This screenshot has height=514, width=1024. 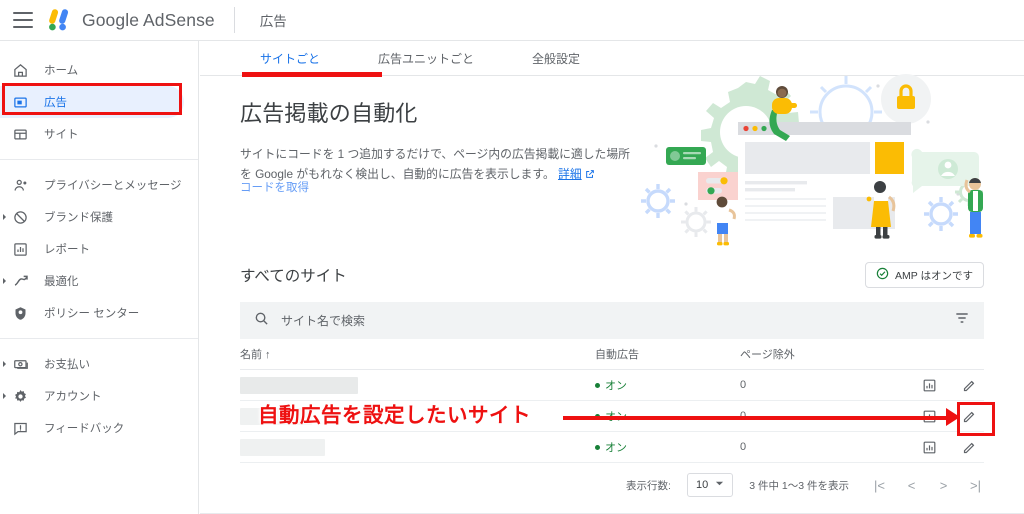 I want to click on sidebar-label: 最適化, so click(x=61, y=282).